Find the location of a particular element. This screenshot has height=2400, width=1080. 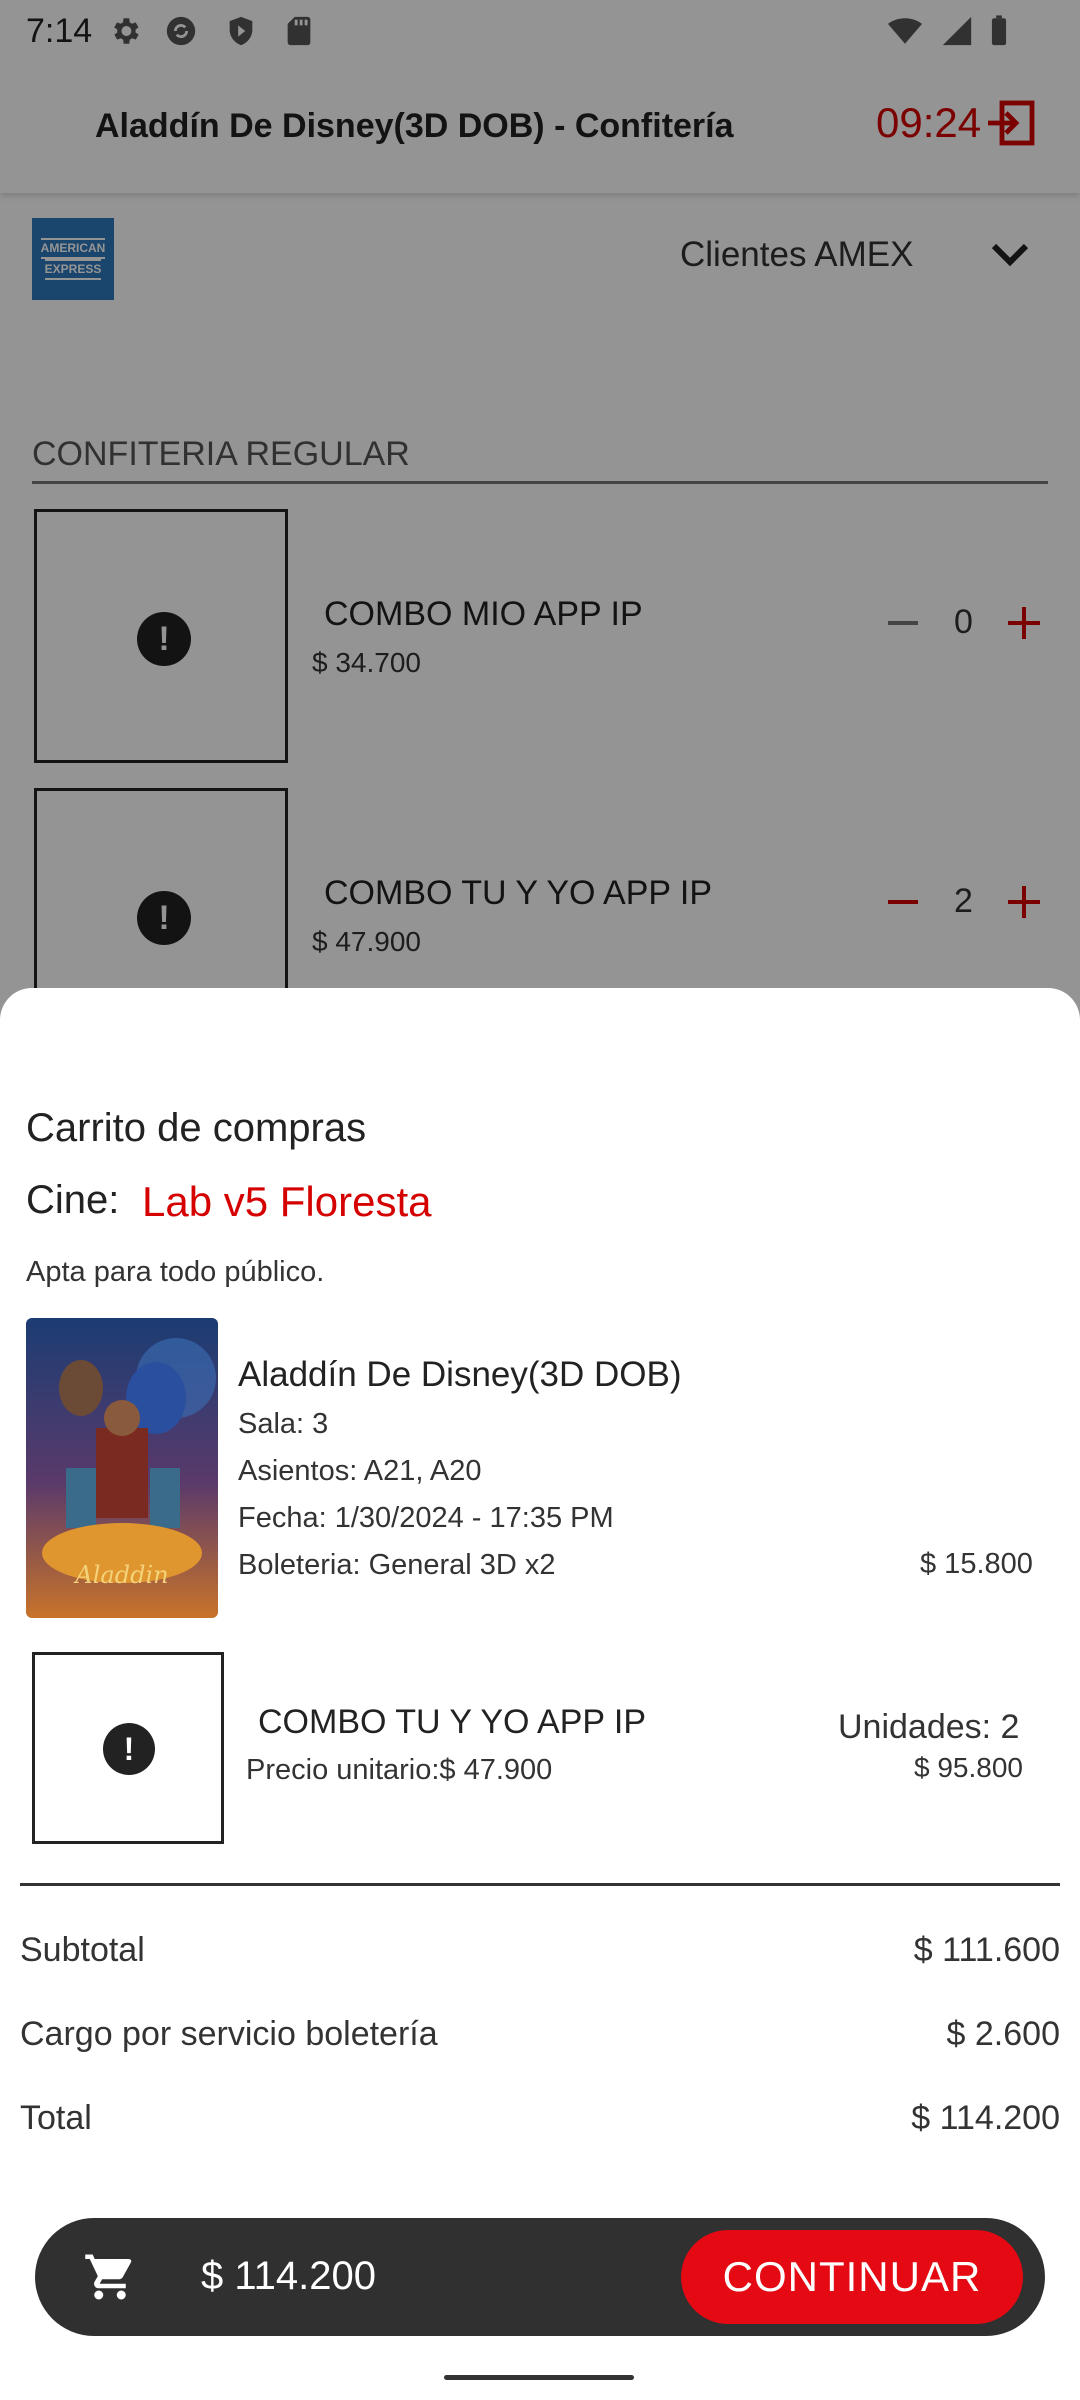

continue-button: CONTINUAR is located at coordinates (852, 2277).